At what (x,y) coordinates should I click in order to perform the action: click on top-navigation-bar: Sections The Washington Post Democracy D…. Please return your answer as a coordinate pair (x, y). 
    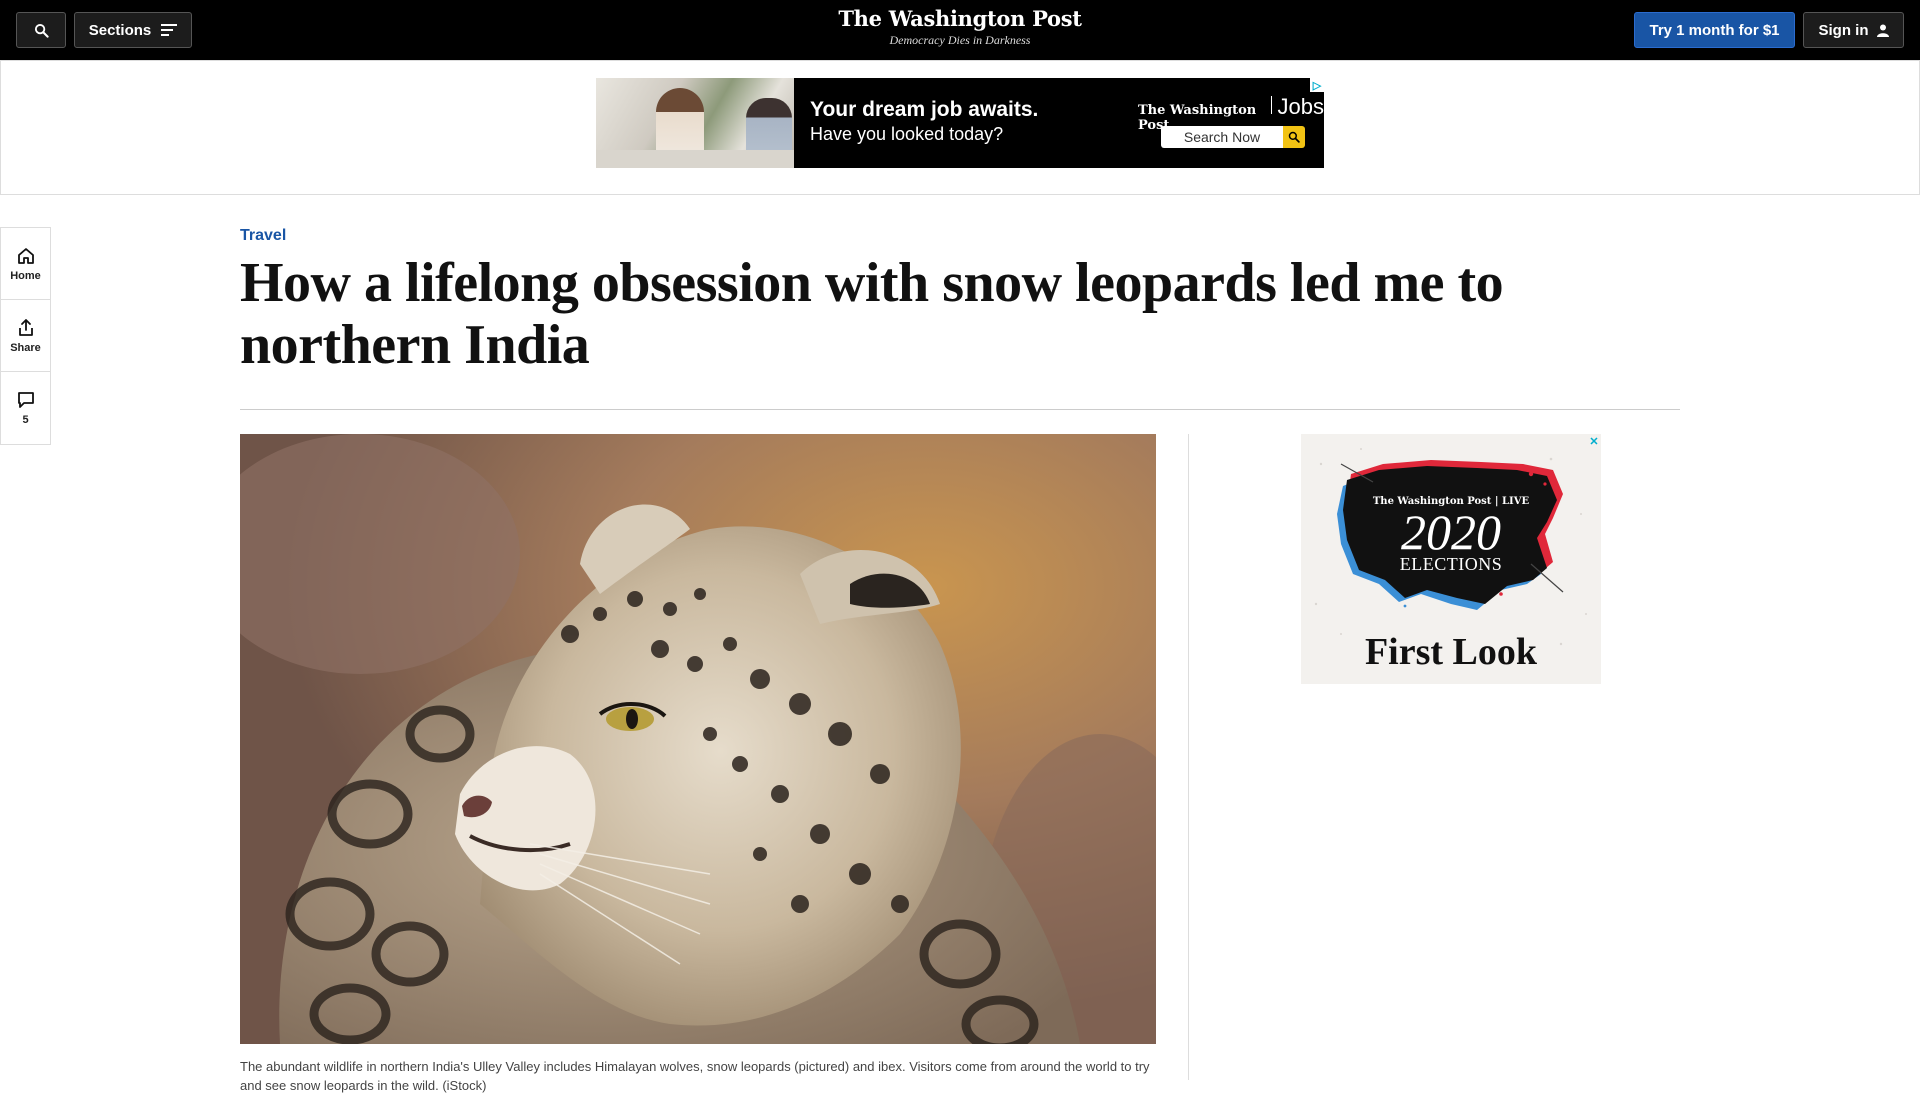
    Looking at the image, I should click on (960, 30).